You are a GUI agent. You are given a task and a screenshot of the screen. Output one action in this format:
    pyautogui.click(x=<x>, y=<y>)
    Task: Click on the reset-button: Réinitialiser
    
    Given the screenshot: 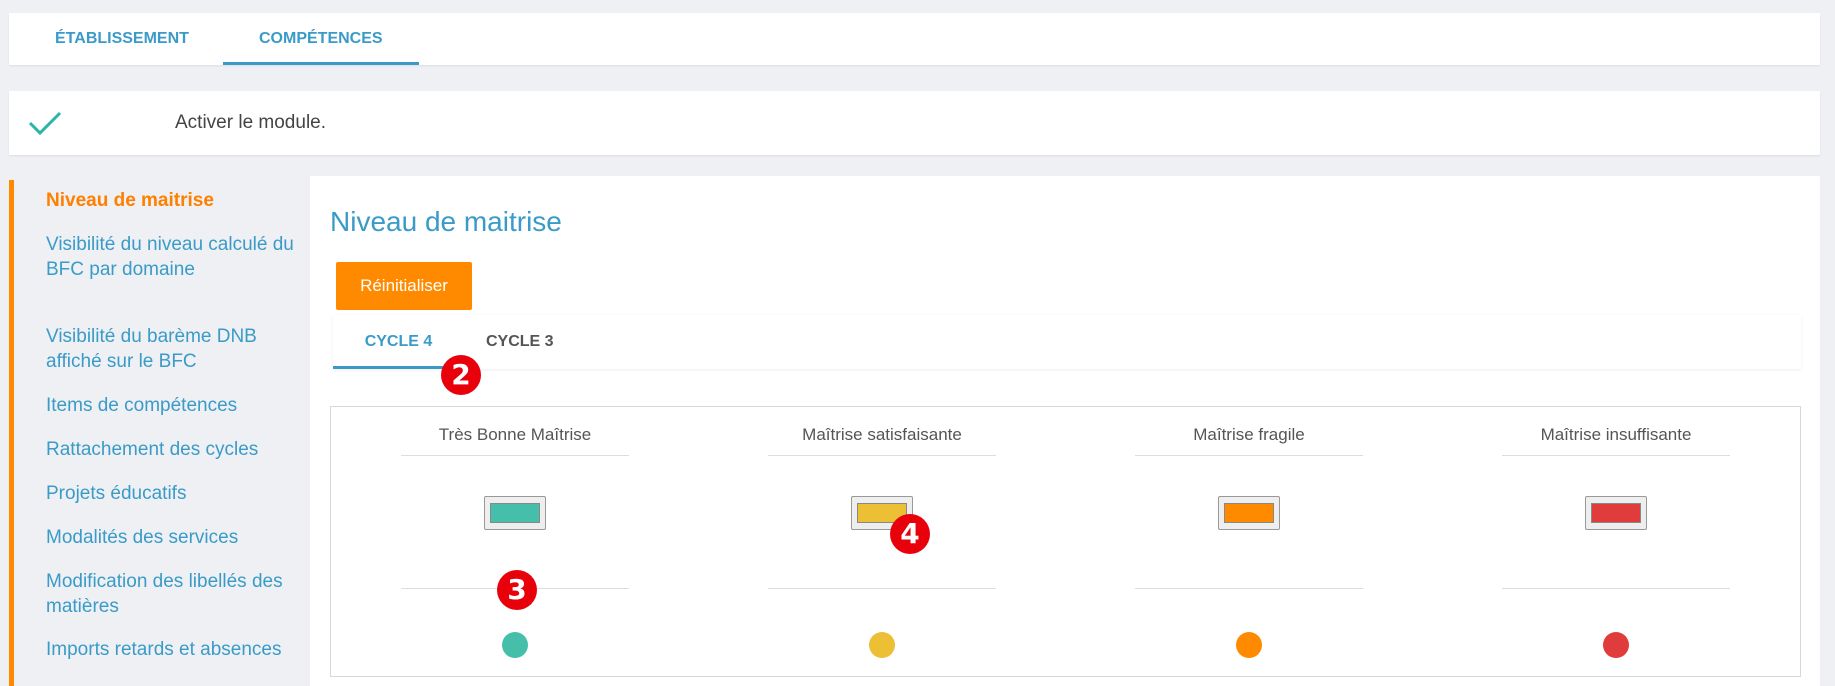 What is the action you would take?
    pyautogui.click(x=404, y=286)
    